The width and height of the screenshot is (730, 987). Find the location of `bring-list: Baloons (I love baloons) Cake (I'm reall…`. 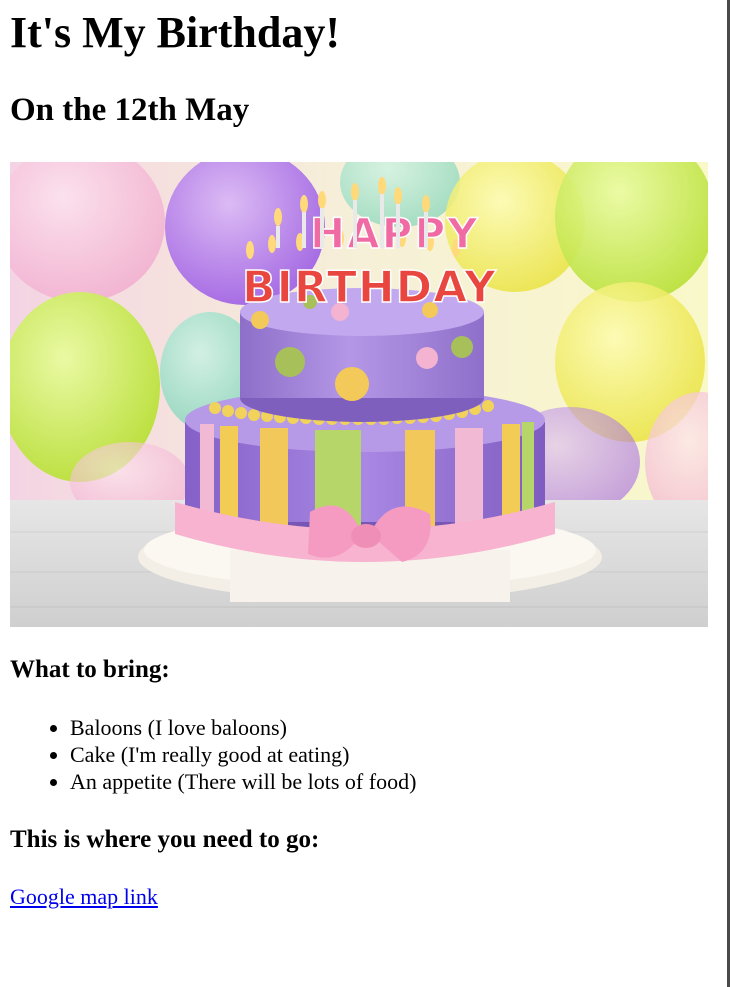

bring-list: Baloons (I love baloons) Cake (I'm reall… is located at coordinates (213, 754).